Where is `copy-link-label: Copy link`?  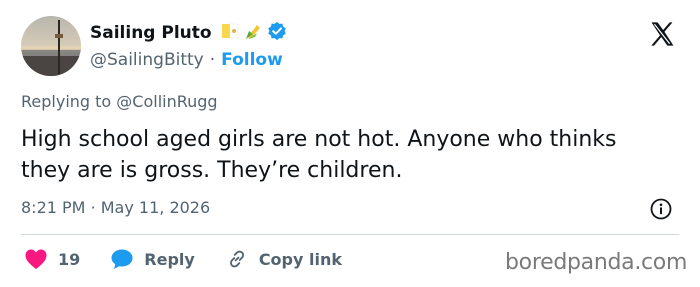 copy-link-label: Copy link is located at coordinates (300, 259).